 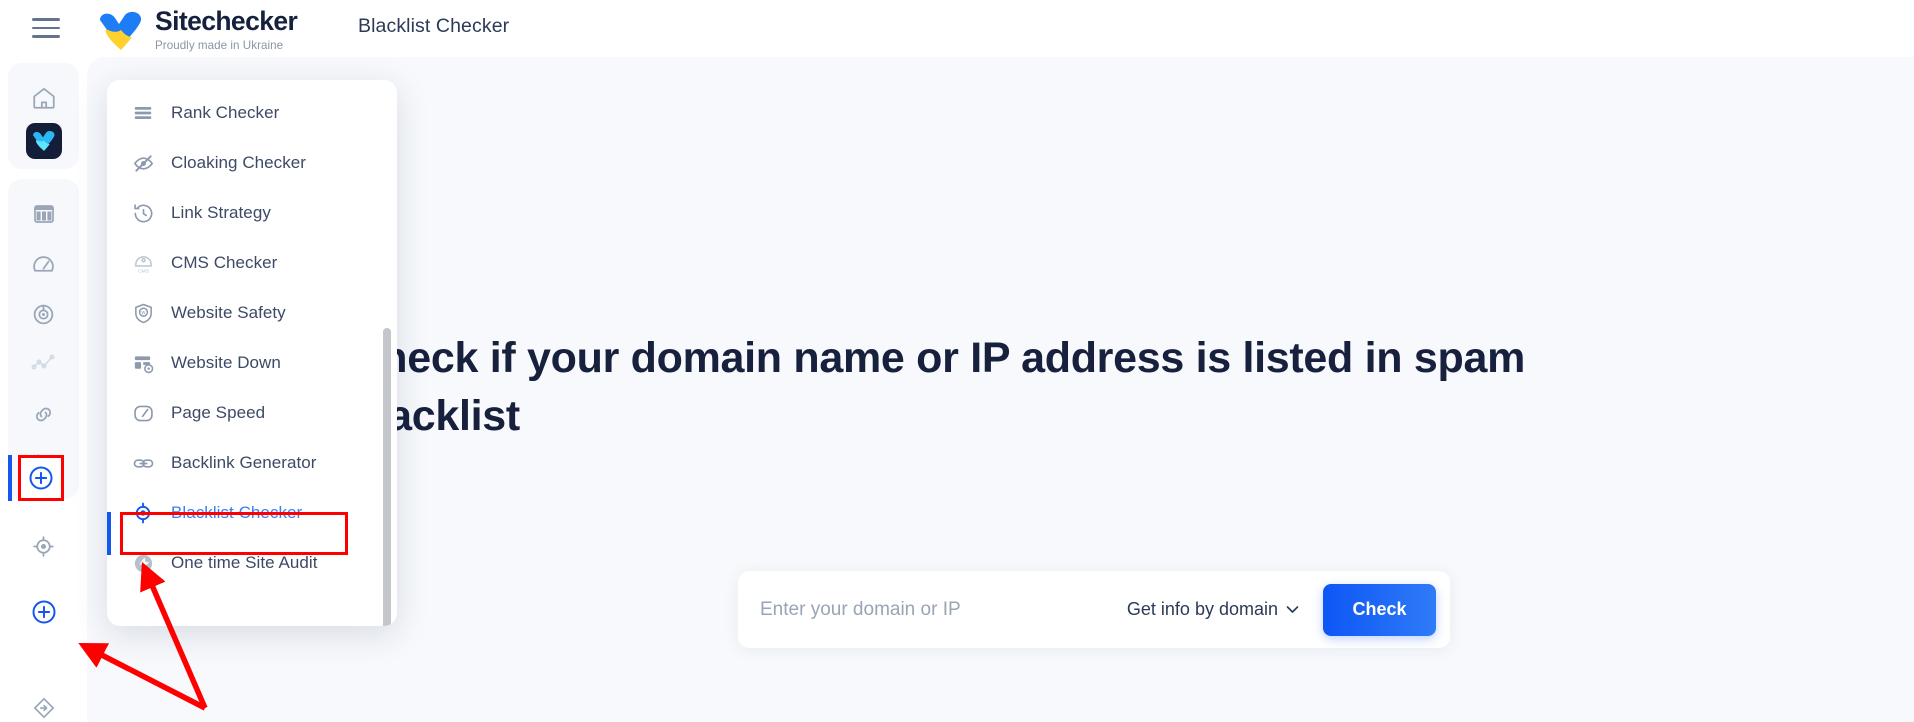 I want to click on sidebar-item-site-structure, so click(x=44, y=214).